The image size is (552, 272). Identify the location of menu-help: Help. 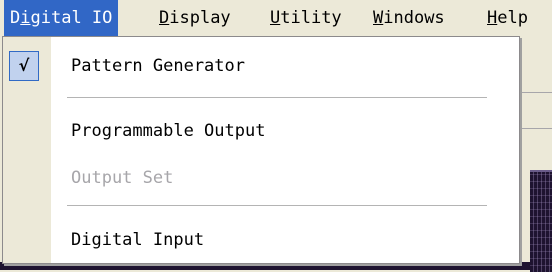
(507, 18).